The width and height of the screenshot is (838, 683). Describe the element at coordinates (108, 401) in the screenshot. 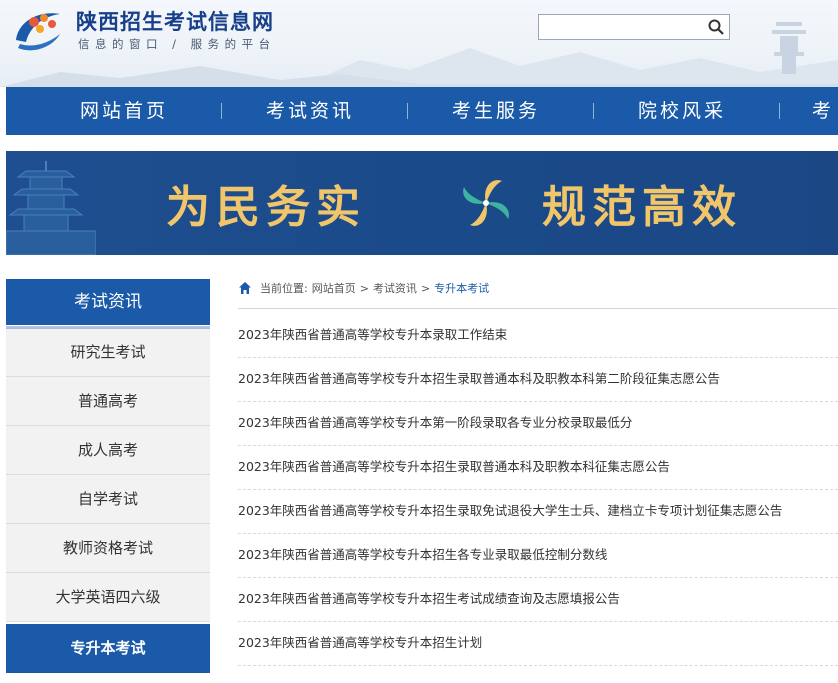

I see `sidebar-item-gaokao: 普通高考` at that location.